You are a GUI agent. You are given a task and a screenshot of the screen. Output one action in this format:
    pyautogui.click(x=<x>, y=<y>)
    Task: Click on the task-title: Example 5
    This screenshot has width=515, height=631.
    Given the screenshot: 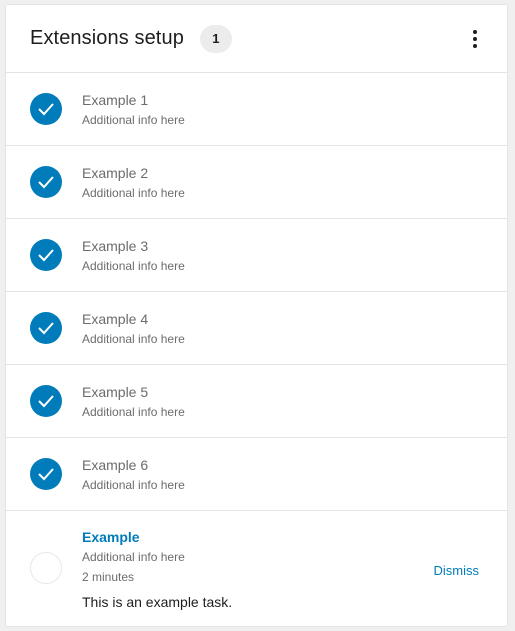 What is the action you would take?
    pyautogui.click(x=115, y=392)
    